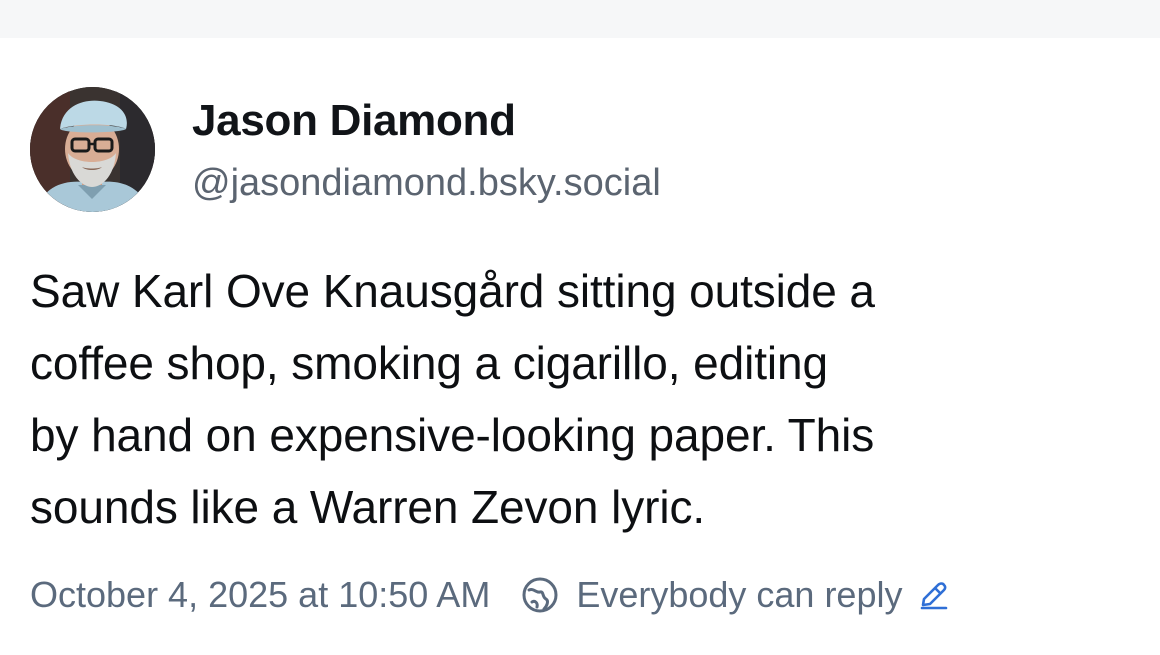 The image size is (1160, 655). I want to click on post-text-line: by hand on expensive-looking paper. This, so click(452, 435).